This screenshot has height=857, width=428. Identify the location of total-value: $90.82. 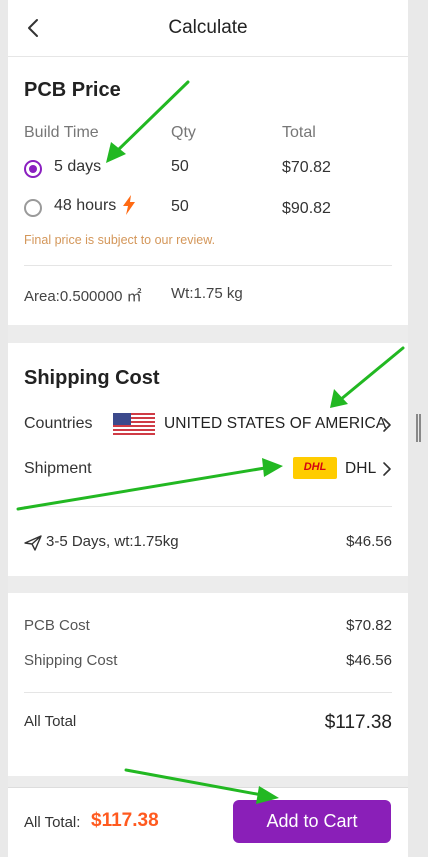
(306, 208).